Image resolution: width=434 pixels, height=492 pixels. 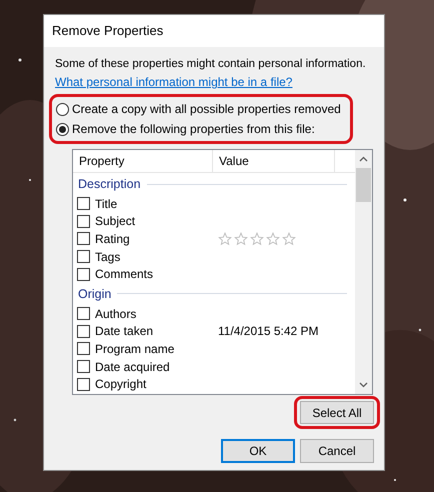 I want to click on property-label: Comments, so click(x=124, y=275).